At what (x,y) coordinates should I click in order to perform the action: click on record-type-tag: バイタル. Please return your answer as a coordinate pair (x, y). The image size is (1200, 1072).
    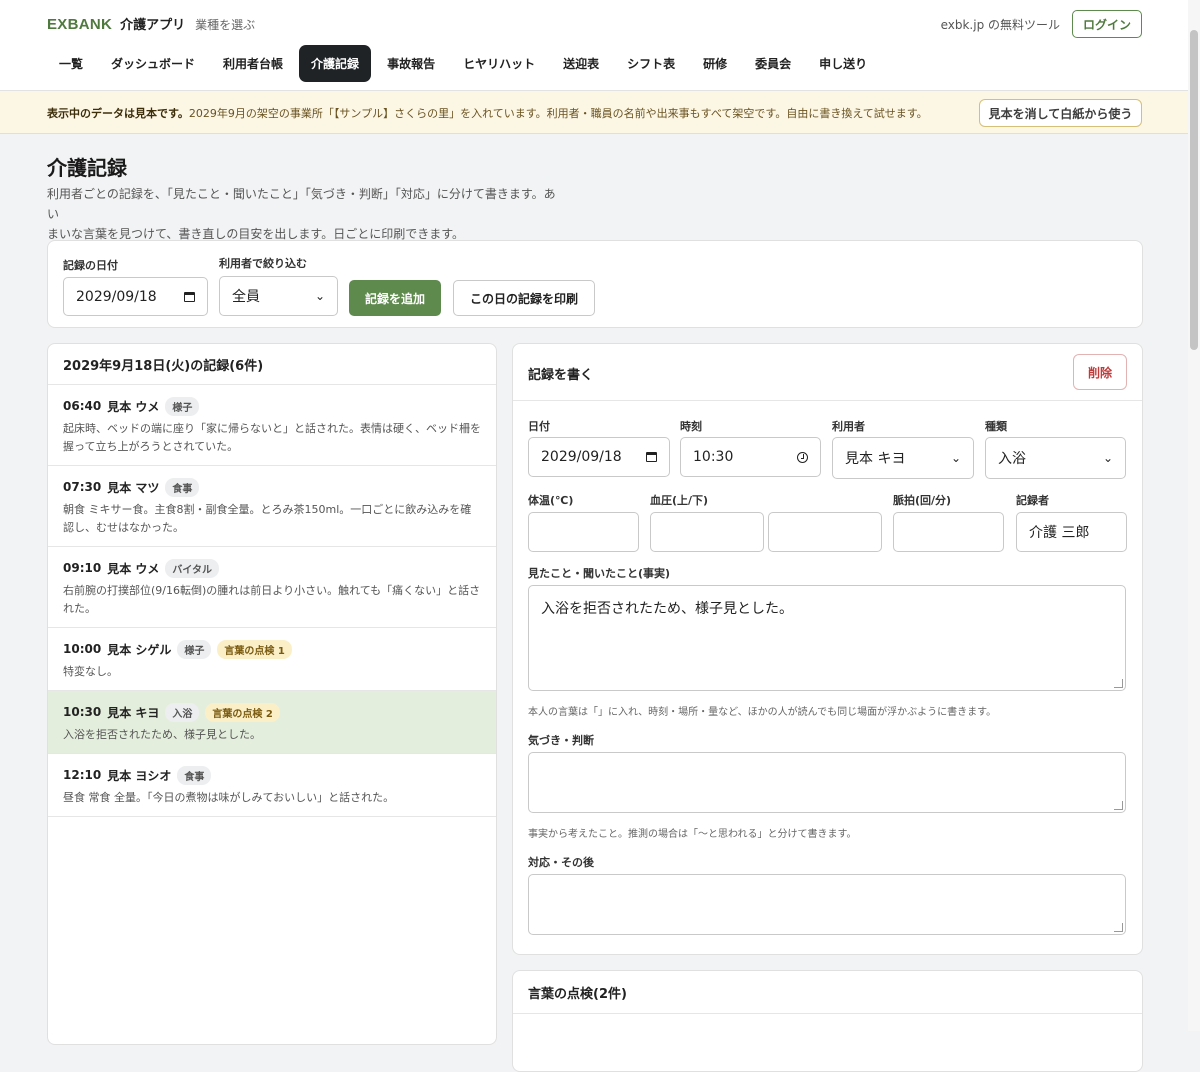
    Looking at the image, I should click on (192, 568).